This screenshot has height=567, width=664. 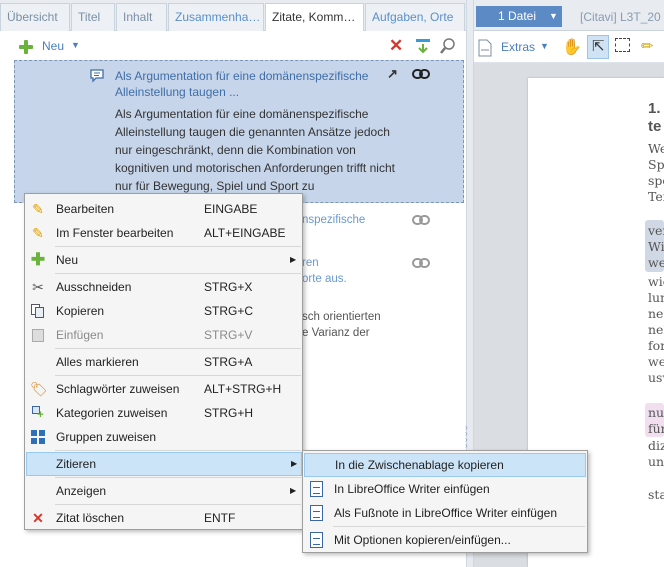 I want to click on menu-item-label: Kategorien zuweisen, so click(x=112, y=413).